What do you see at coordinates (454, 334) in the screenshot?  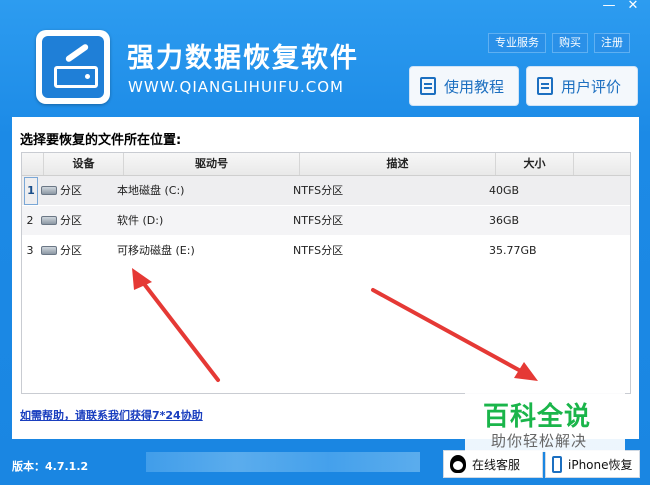 I see `arrow-to-corner` at bounding box center [454, 334].